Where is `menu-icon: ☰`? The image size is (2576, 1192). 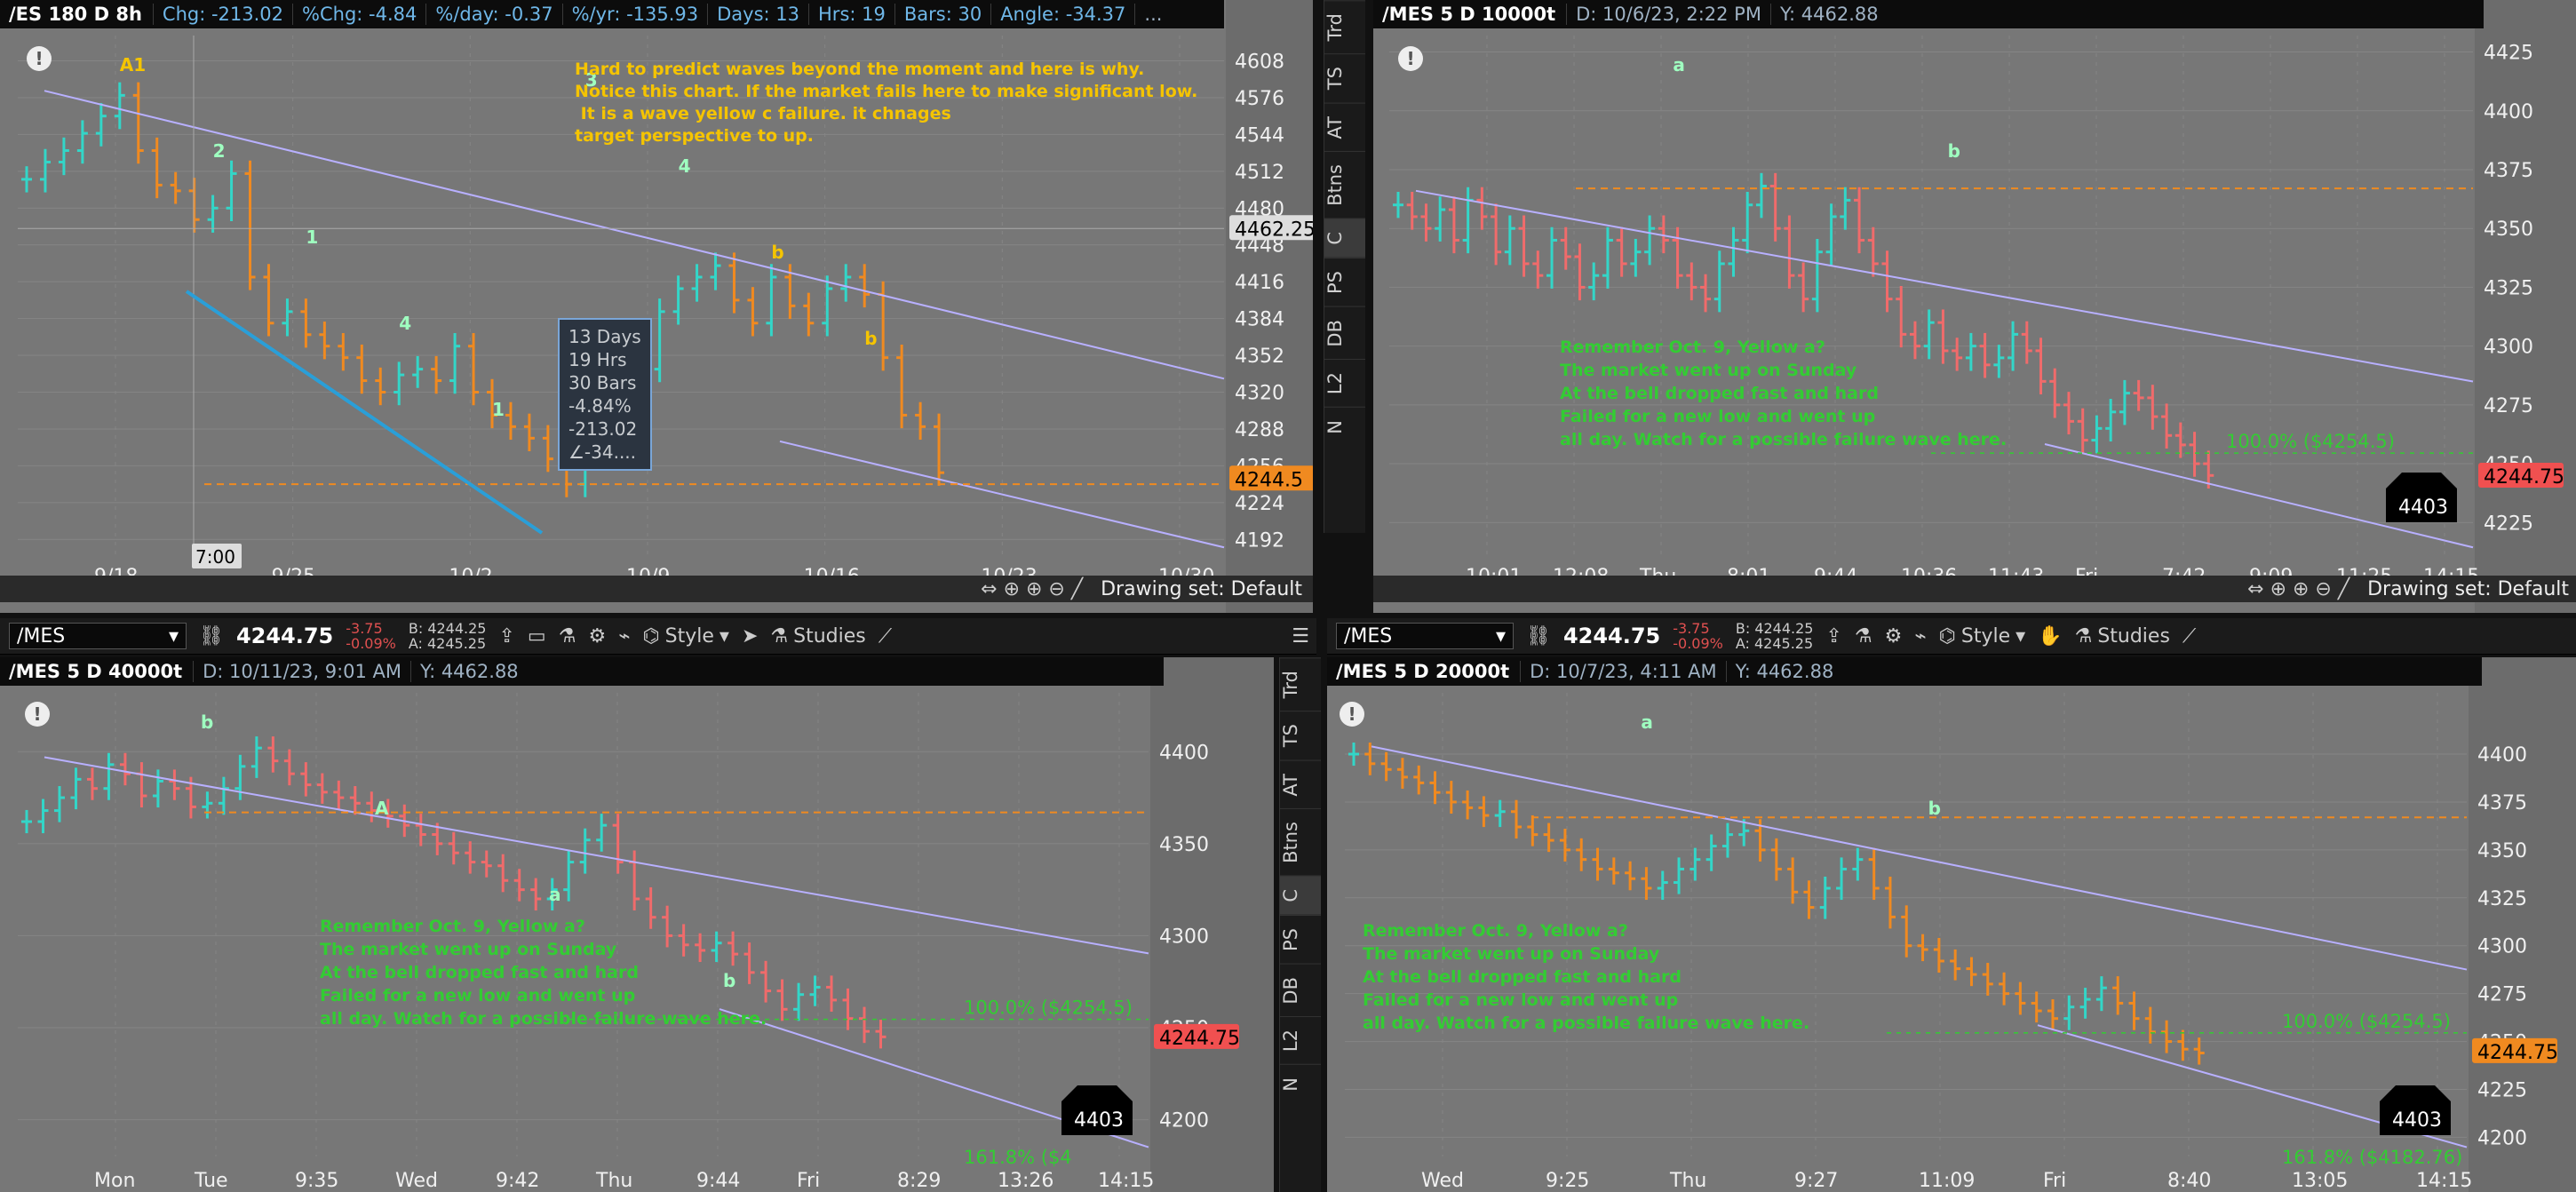
menu-icon: ☰ is located at coordinates (1300, 636).